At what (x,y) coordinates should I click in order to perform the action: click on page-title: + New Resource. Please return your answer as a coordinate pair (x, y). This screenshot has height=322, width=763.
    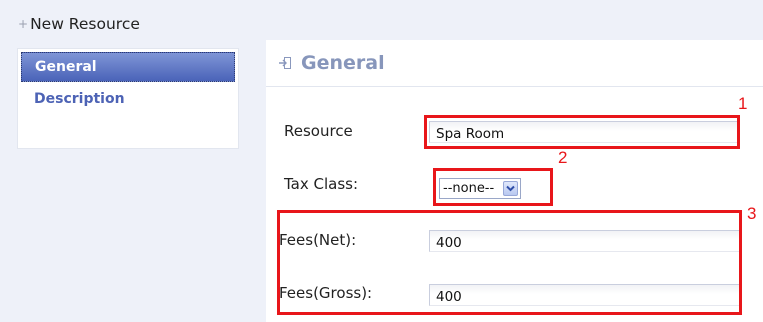
    Looking at the image, I should click on (79, 24).